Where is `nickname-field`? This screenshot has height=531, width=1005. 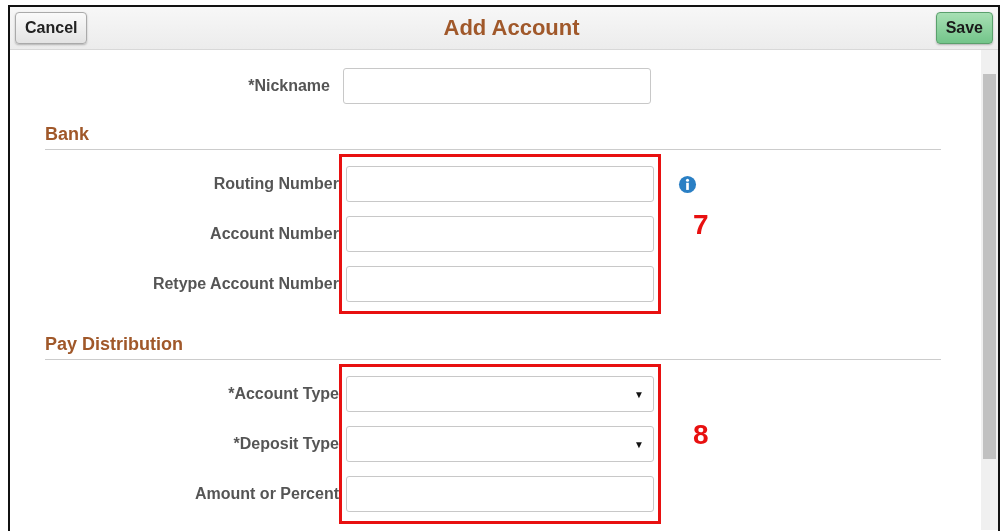
nickname-field is located at coordinates (497, 86).